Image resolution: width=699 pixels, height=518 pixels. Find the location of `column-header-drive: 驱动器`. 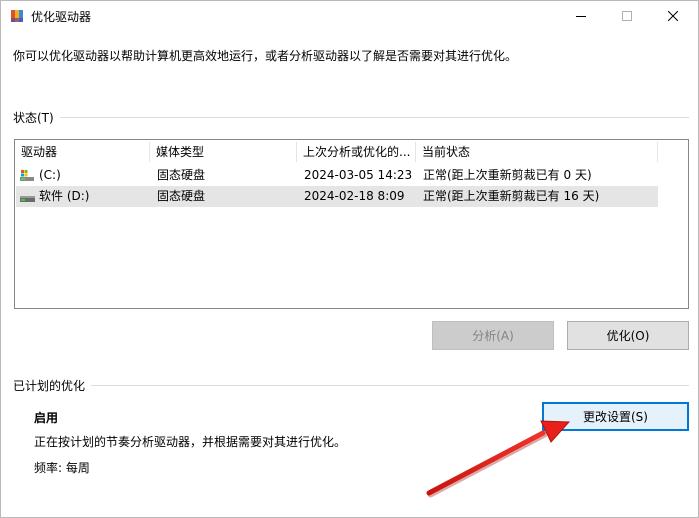

column-header-drive: 驱动器 is located at coordinates (82, 152).